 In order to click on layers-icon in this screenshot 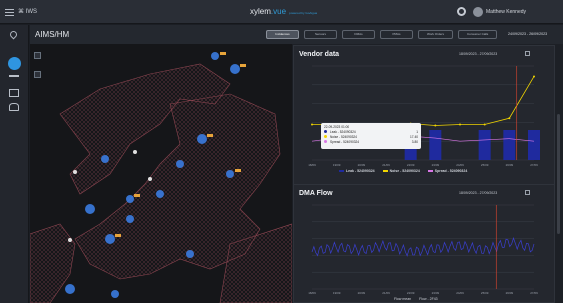, I will do `click(37, 74)`.